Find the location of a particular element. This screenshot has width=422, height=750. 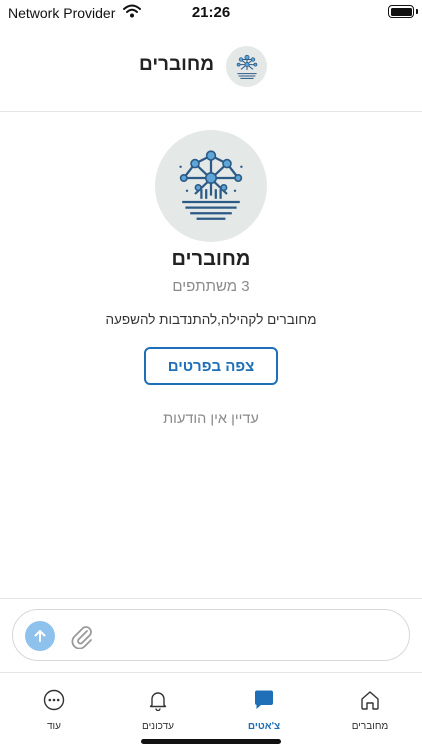

battery-icon is located at coordinates (401, 11).